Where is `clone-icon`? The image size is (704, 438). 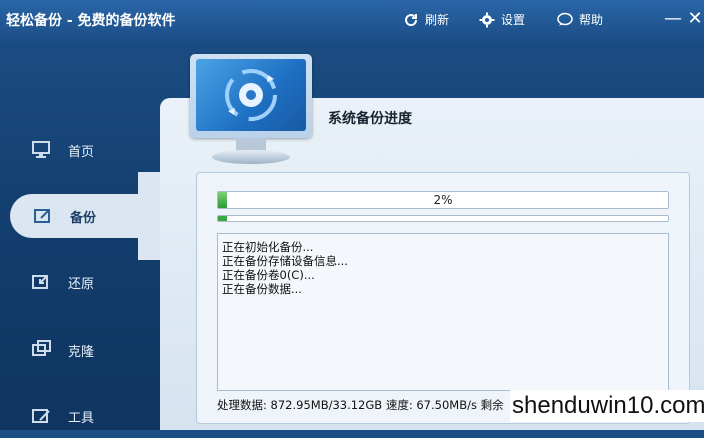
clone-icon is located at coordinates (42, 350).